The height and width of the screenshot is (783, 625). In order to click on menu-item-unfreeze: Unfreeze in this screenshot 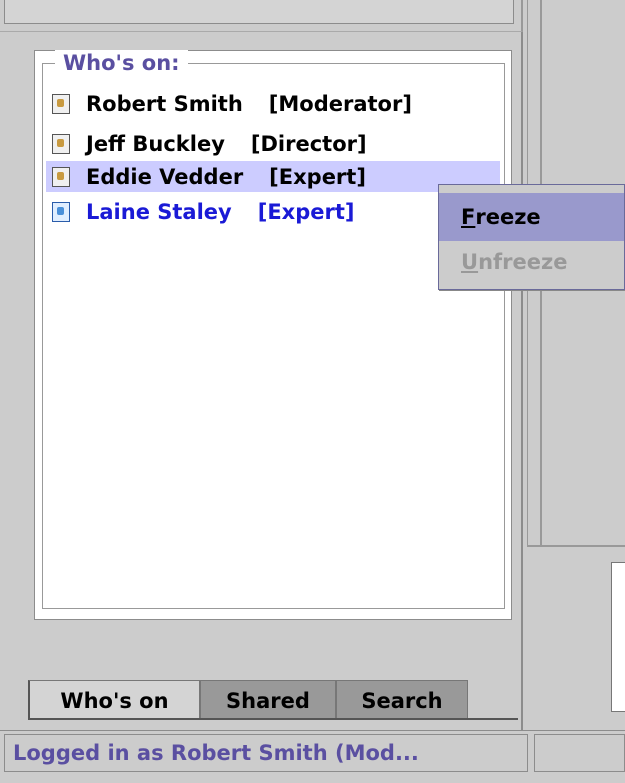, I will do `click(531, 262)`.